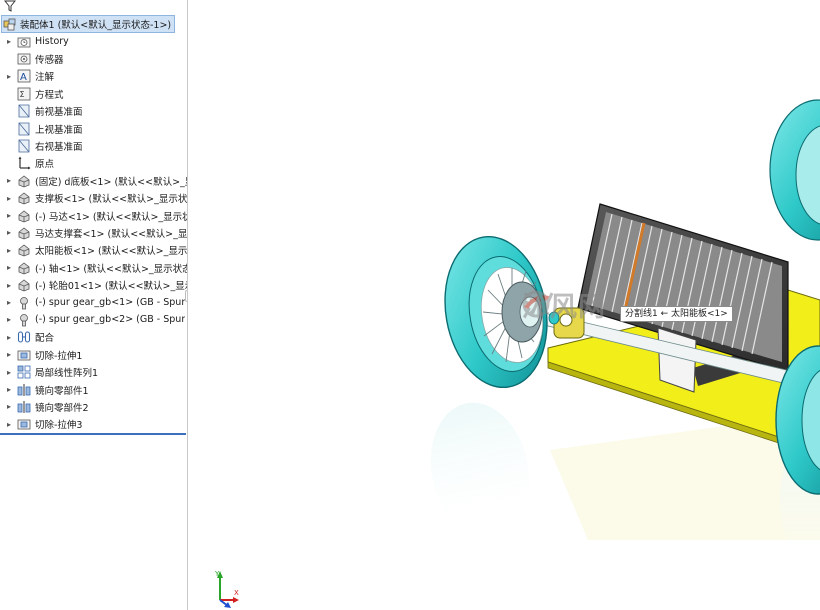 This screenshot has width=820, height=610. I want to click on tree-item-label: 切除-拉伸1, so click(59, 356).